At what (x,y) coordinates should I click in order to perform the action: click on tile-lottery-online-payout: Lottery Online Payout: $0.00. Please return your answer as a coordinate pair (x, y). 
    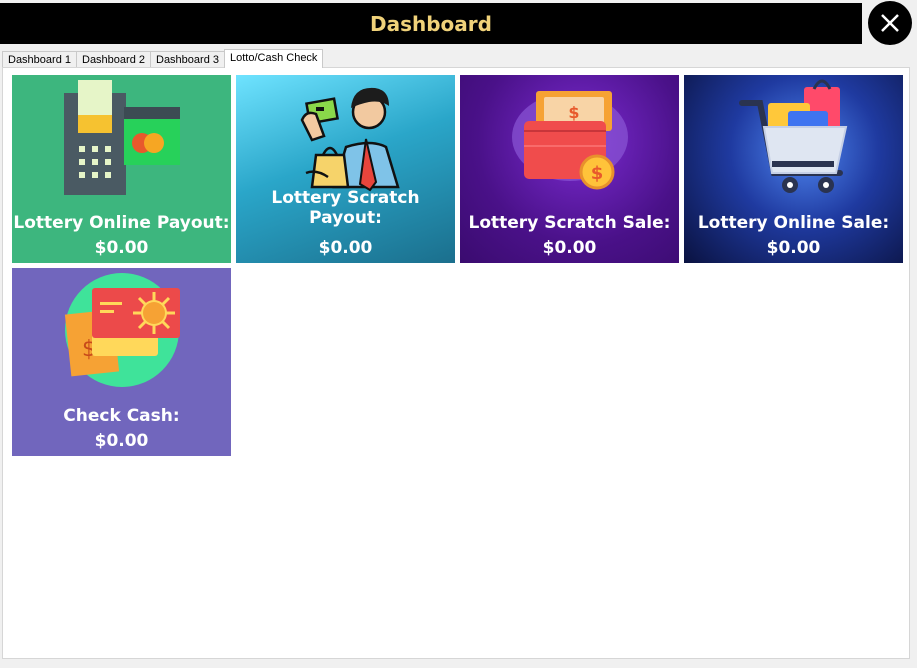
    Looking at the image, I should click on (121, 169).